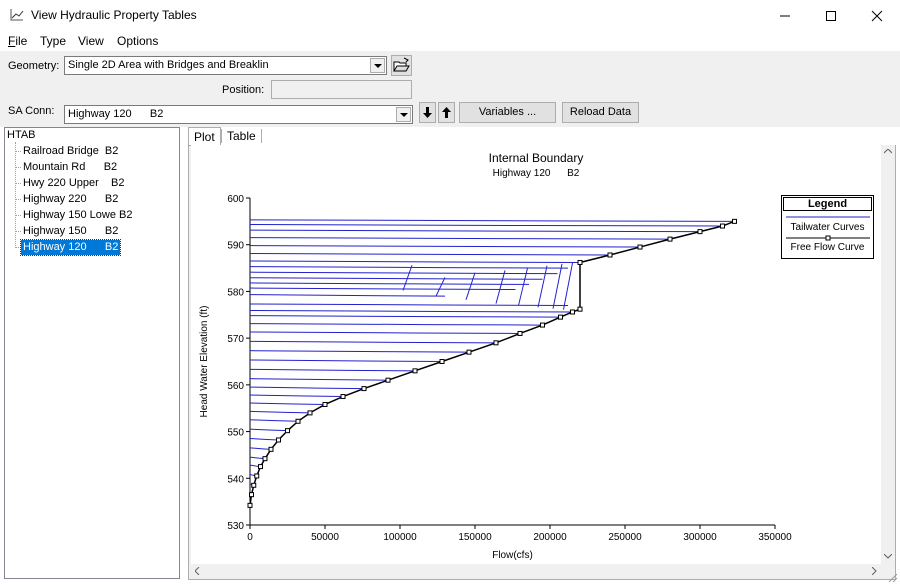 The width and height of the screenshot is (900, 585). What do you see at coordinates (874, 571) in the screenshot?
I see `scroll-right-icon` at bounding box center [874, 571].